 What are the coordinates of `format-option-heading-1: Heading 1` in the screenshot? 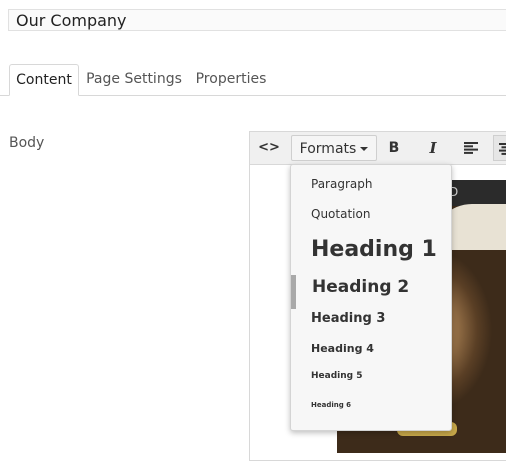 It's located at (371, 252).